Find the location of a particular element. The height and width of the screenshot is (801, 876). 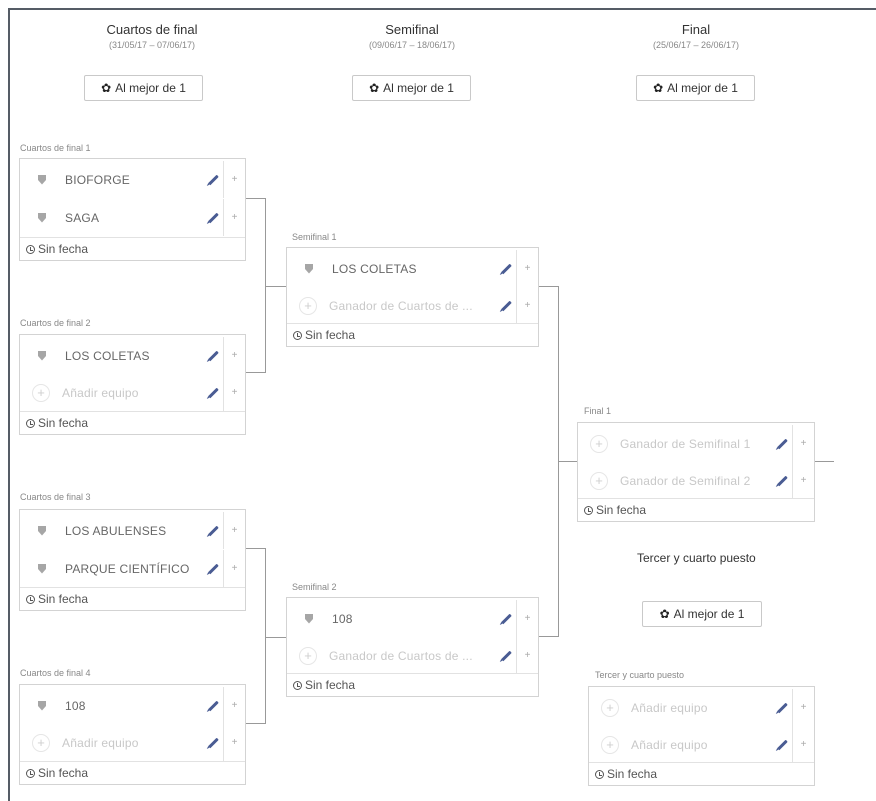

match-label: Cuartos de final 4 is located at coordinates (55, 673).